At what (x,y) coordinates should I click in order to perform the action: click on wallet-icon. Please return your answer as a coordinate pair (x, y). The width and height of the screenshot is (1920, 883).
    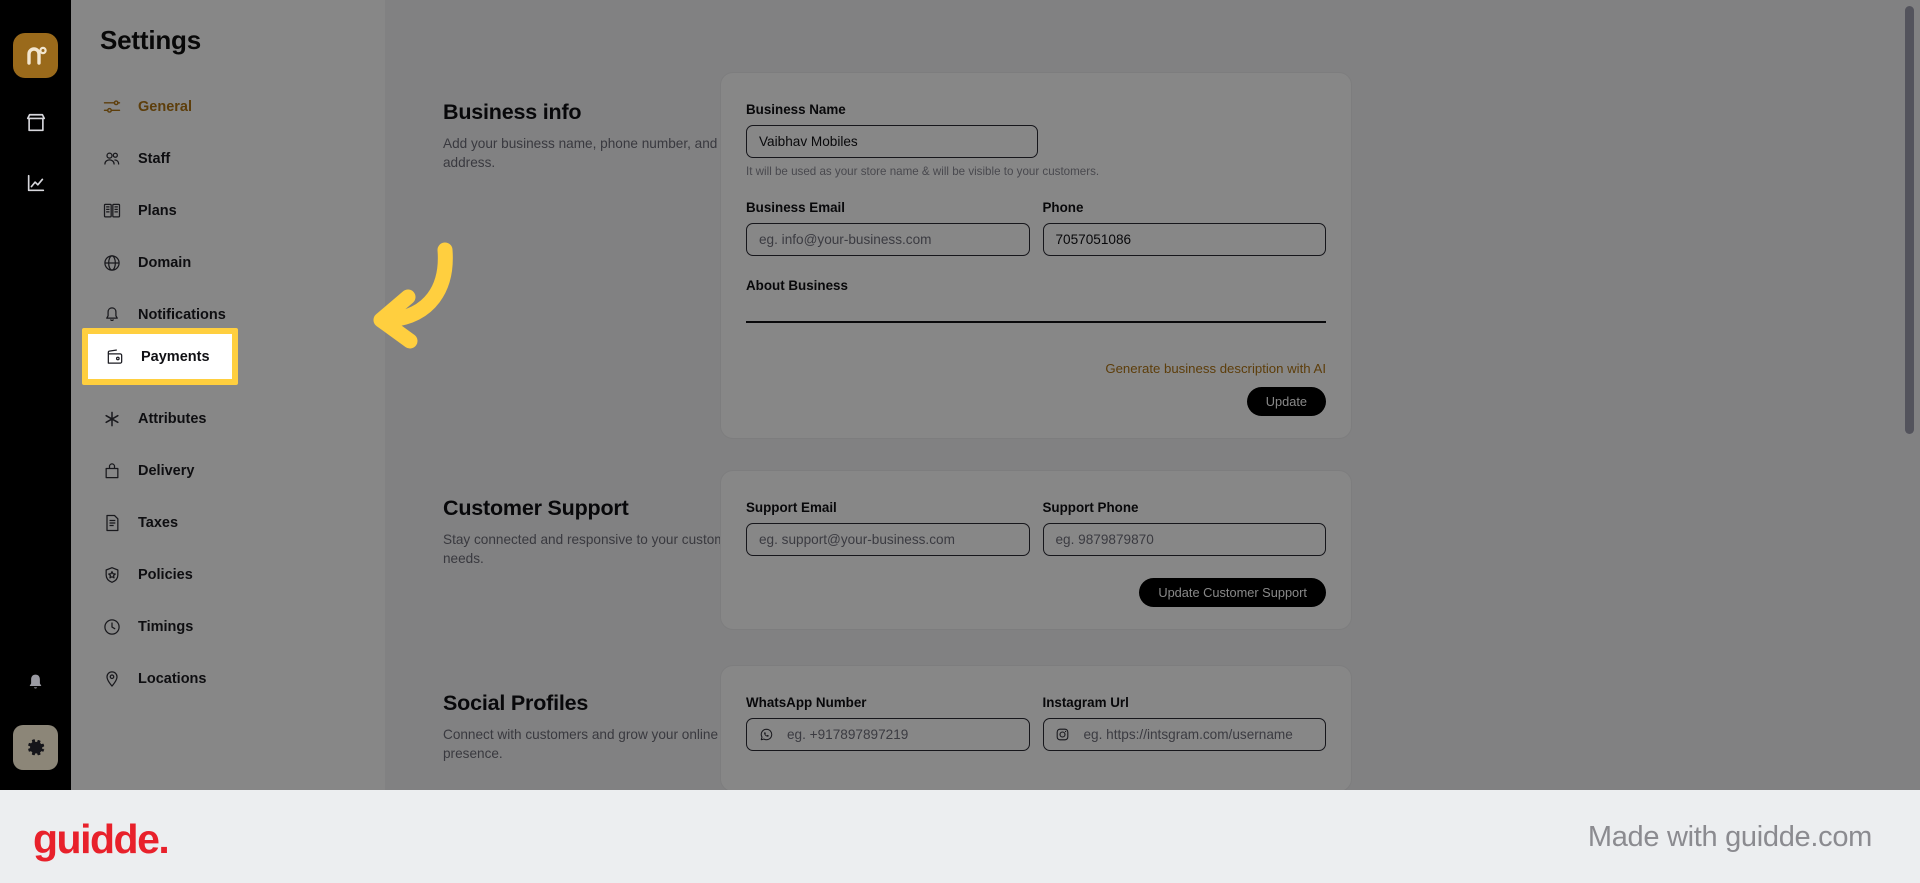
    Looking at the image, I should click on (115, 357).